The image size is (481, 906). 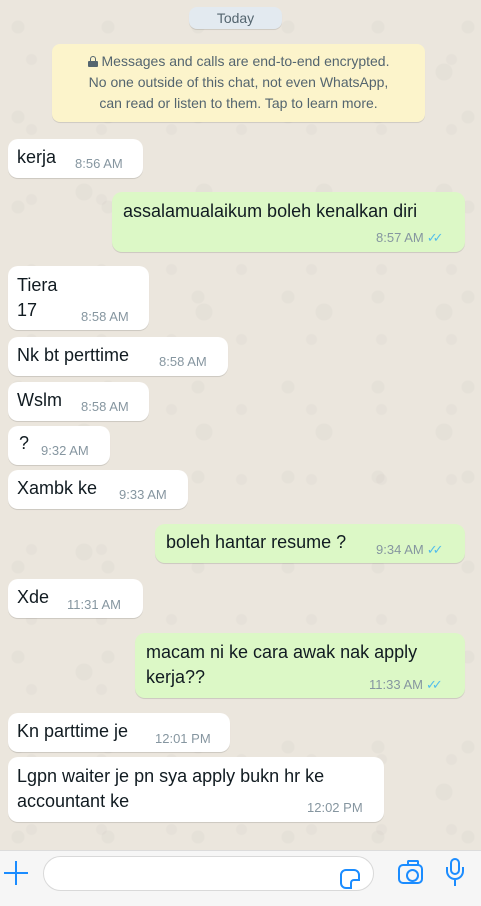 I want to click on message-text: Kn parttime je, so click(x=73, y=731).